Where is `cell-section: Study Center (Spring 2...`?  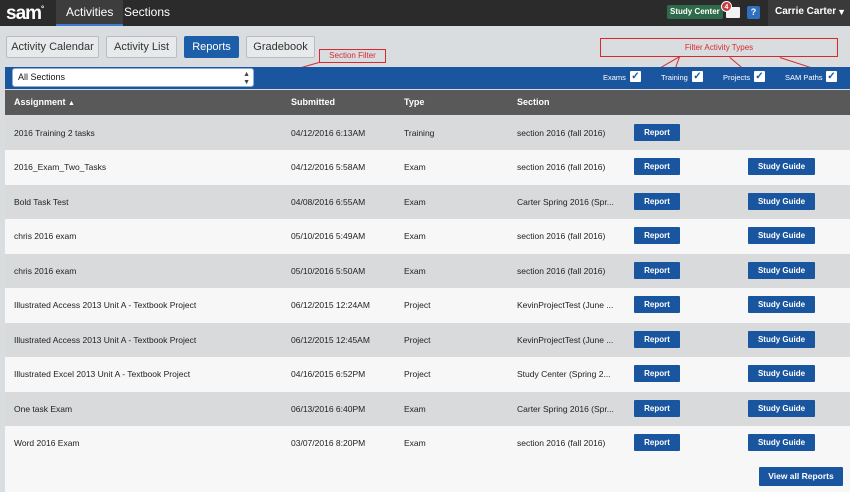 cell-section: Study Center (Spring 2... is located at coordinates (564, 374).